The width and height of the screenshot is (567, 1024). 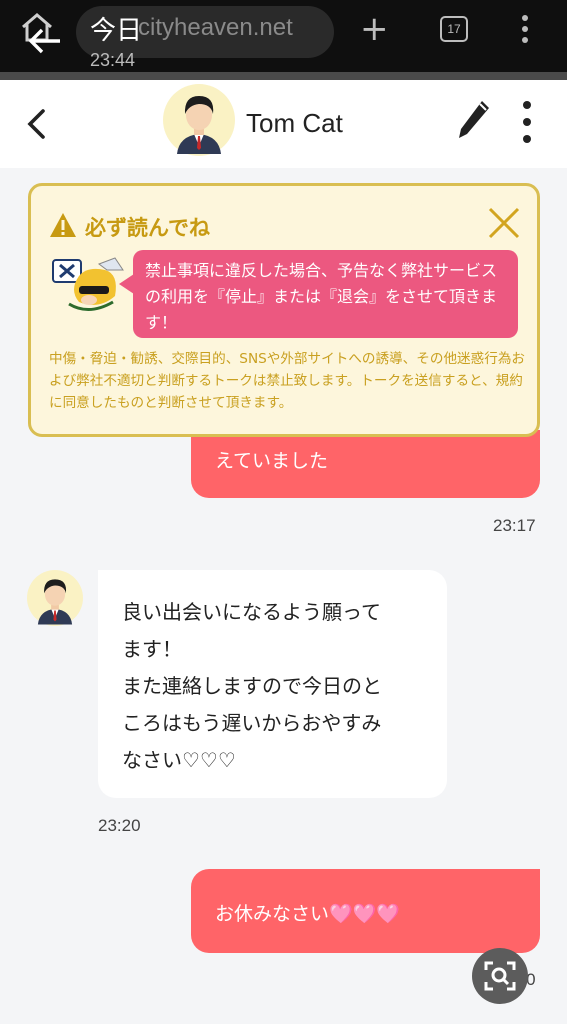 What do you see at coordinates (116, 31) in the screenshot?
I see `page-title: 今日` at bounding box center [116, 31].